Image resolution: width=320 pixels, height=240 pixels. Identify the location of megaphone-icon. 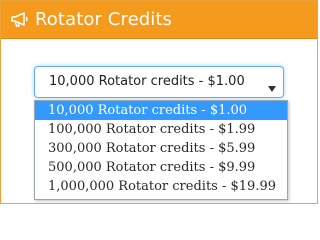
(20, 19).